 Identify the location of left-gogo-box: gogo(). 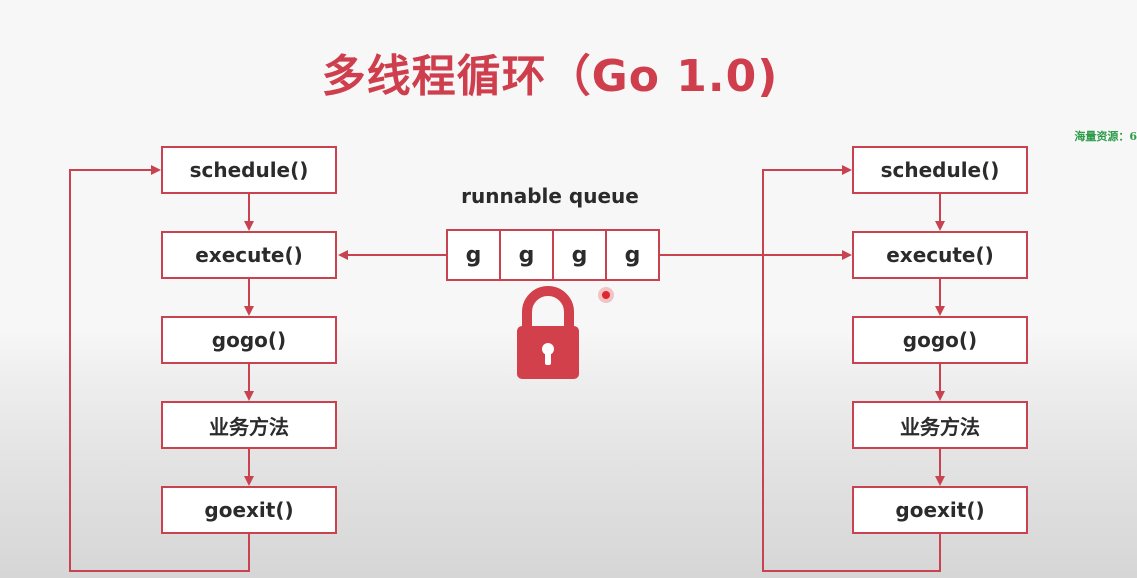
(249, 340).